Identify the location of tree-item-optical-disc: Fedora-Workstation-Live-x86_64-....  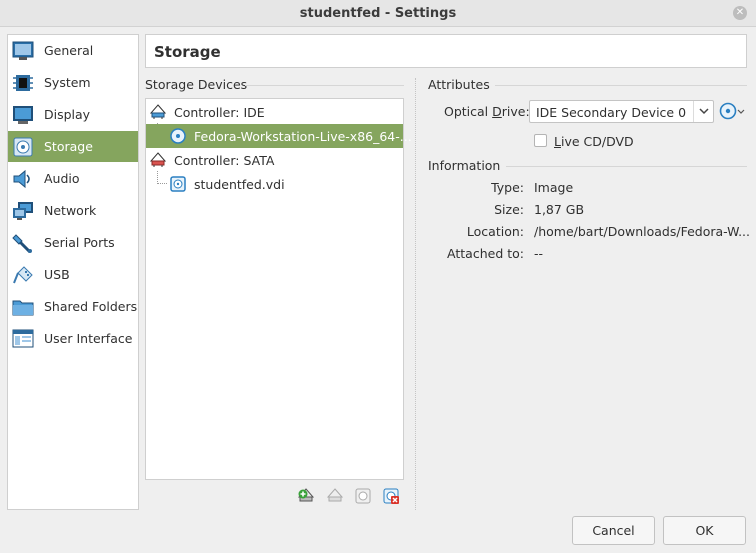
(279, 136).